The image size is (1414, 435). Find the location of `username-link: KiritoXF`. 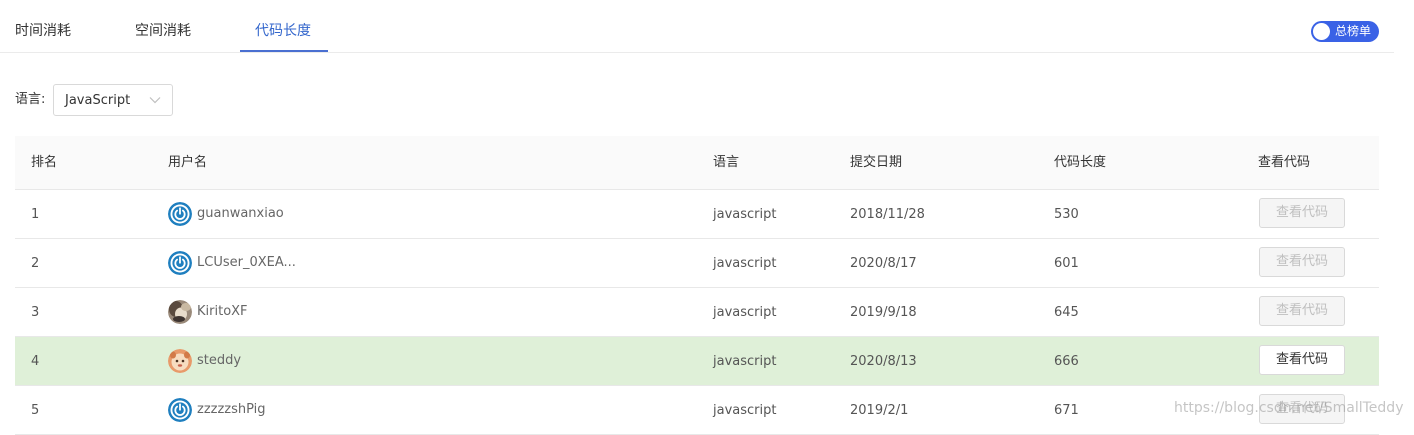

username-link: KiritoXF is located at coordinates (222, 312).